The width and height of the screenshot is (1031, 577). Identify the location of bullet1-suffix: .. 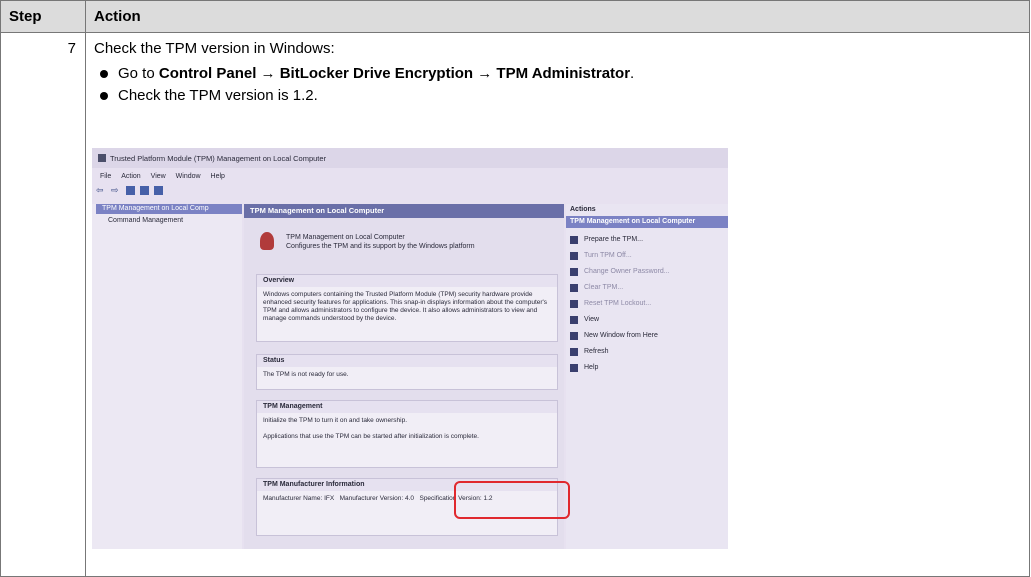
(632, 73).